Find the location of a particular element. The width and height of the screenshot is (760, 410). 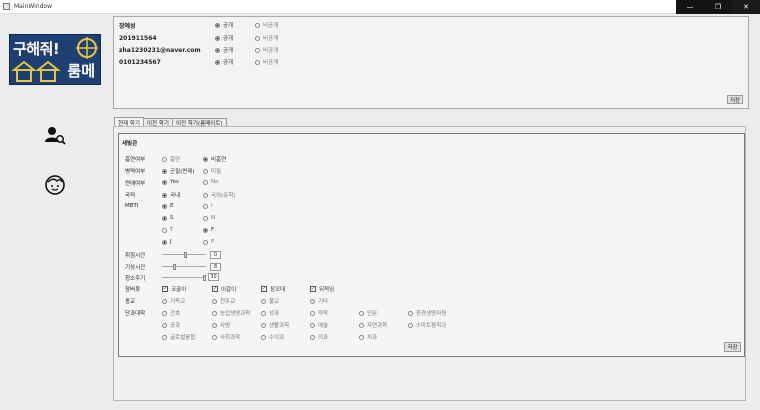

foreign-radio: 국외(유학) is located at coordinates (219, 195).